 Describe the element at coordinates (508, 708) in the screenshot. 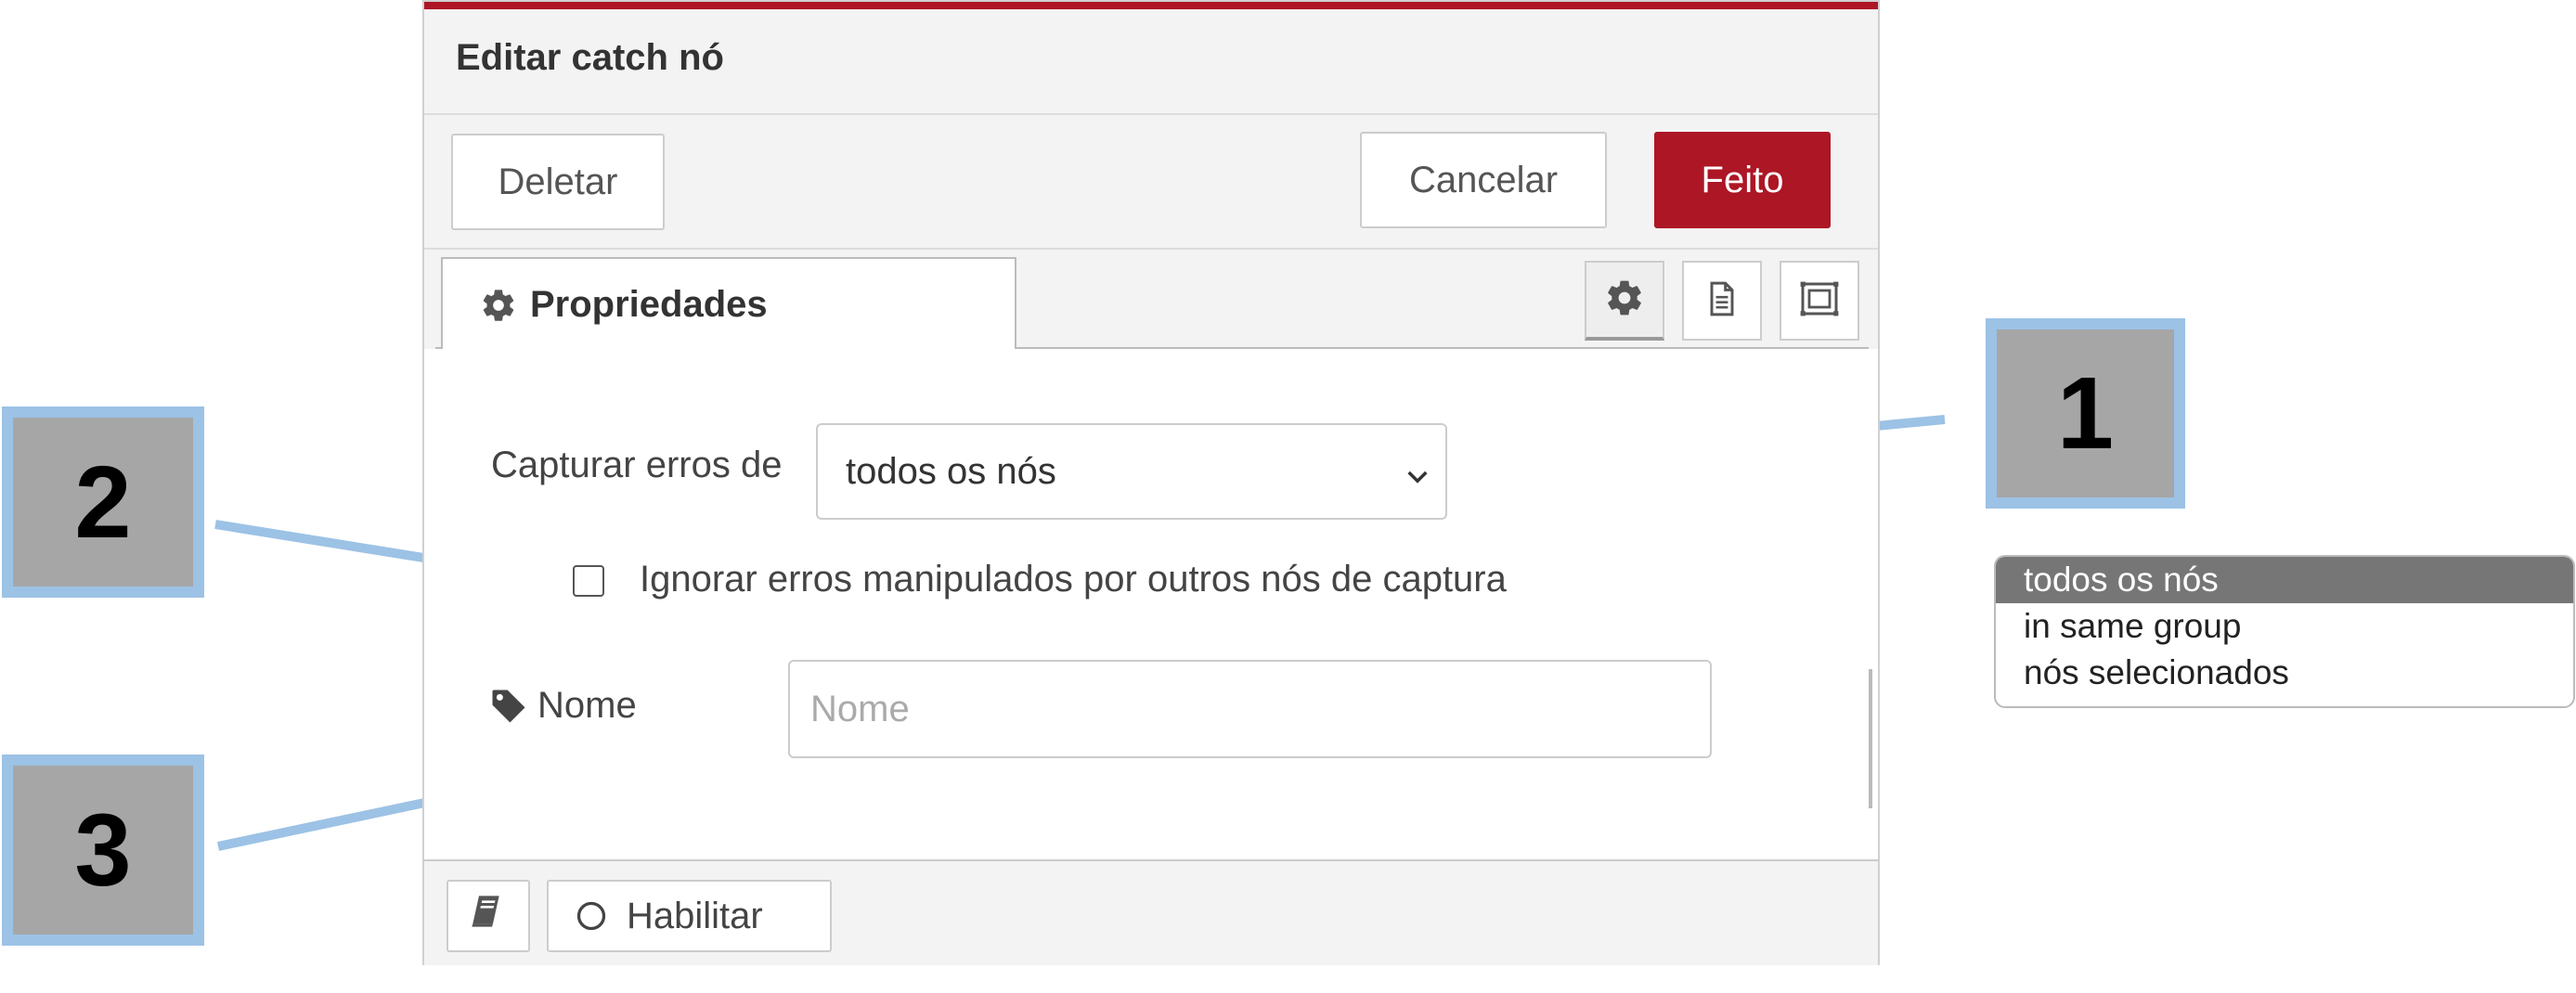

I see `tag-icon` at that location.